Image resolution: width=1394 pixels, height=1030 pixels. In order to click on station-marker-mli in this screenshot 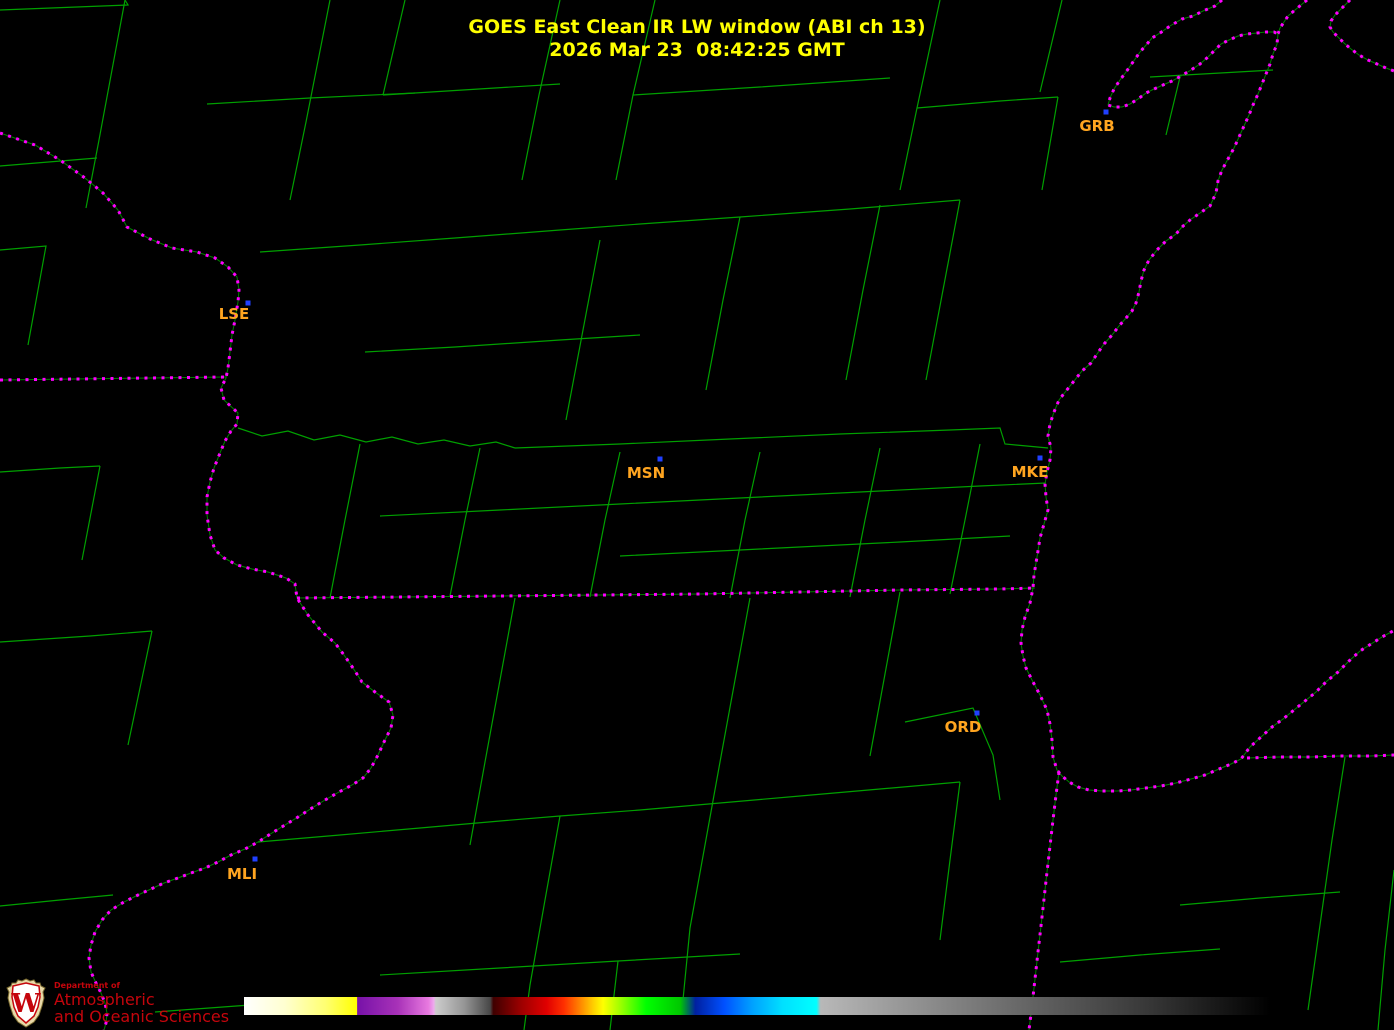, I will do `click(255, 859)`.